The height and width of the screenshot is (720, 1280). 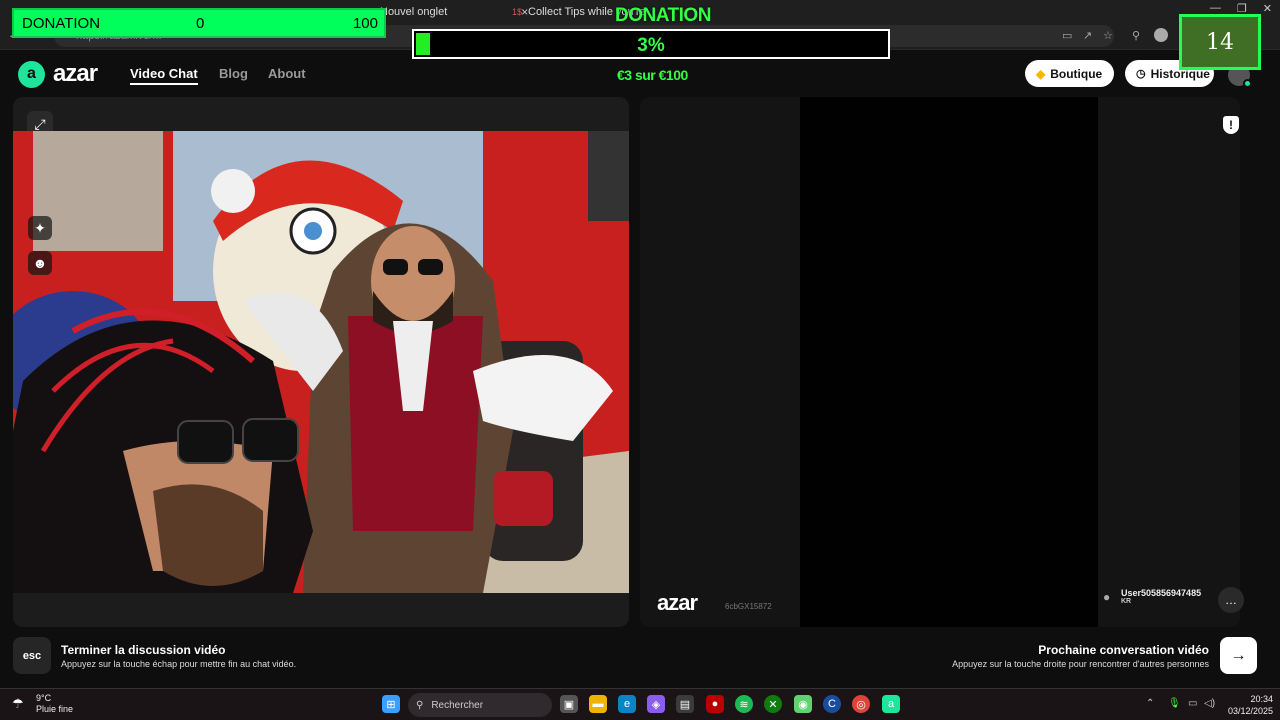 I want to click on weather-widget: ☂ 9°C Pluie fine, so click(x=42, y=704).